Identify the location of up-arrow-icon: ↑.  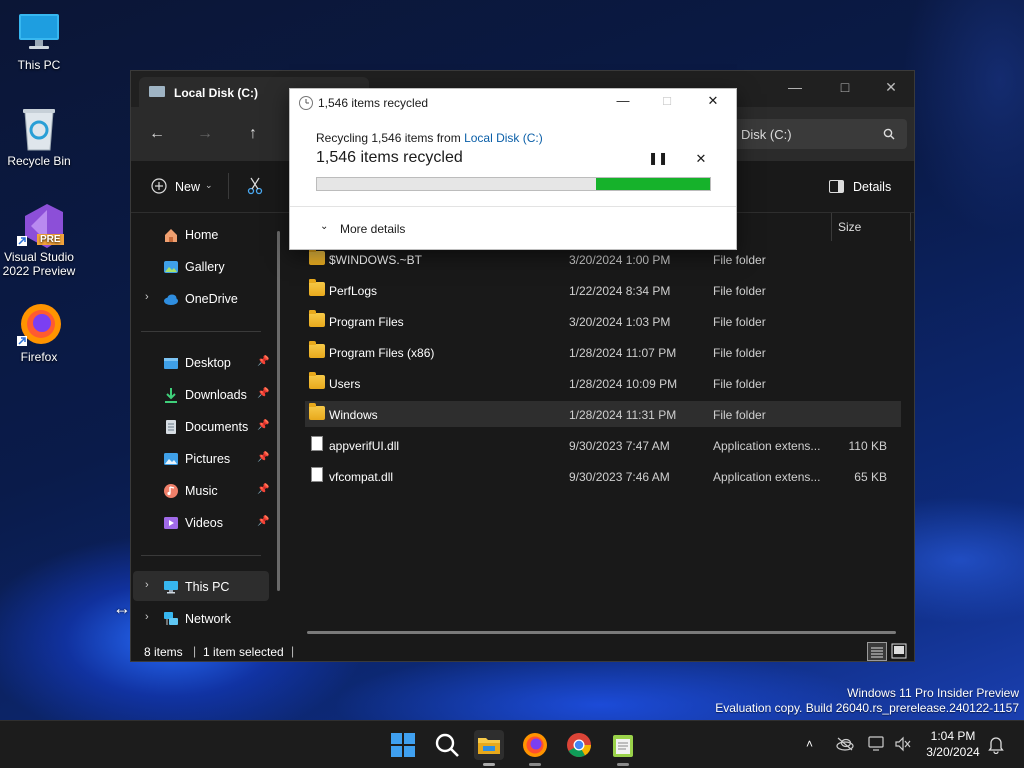
(253, 135).